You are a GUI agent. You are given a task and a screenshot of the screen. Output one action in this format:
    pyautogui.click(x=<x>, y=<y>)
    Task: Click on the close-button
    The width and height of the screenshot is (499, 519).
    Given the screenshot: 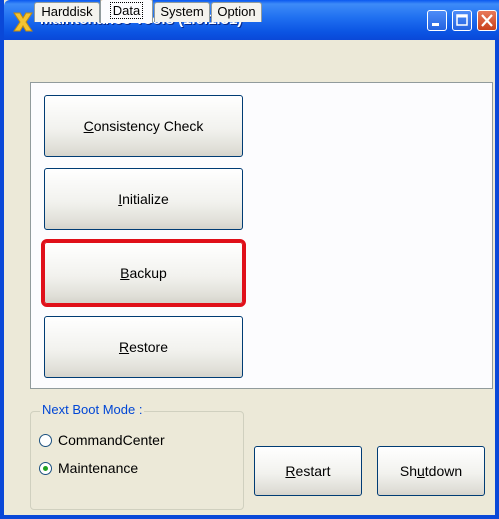 What is the action you would take?
    pyautogui.click(x=487, y=20)
    